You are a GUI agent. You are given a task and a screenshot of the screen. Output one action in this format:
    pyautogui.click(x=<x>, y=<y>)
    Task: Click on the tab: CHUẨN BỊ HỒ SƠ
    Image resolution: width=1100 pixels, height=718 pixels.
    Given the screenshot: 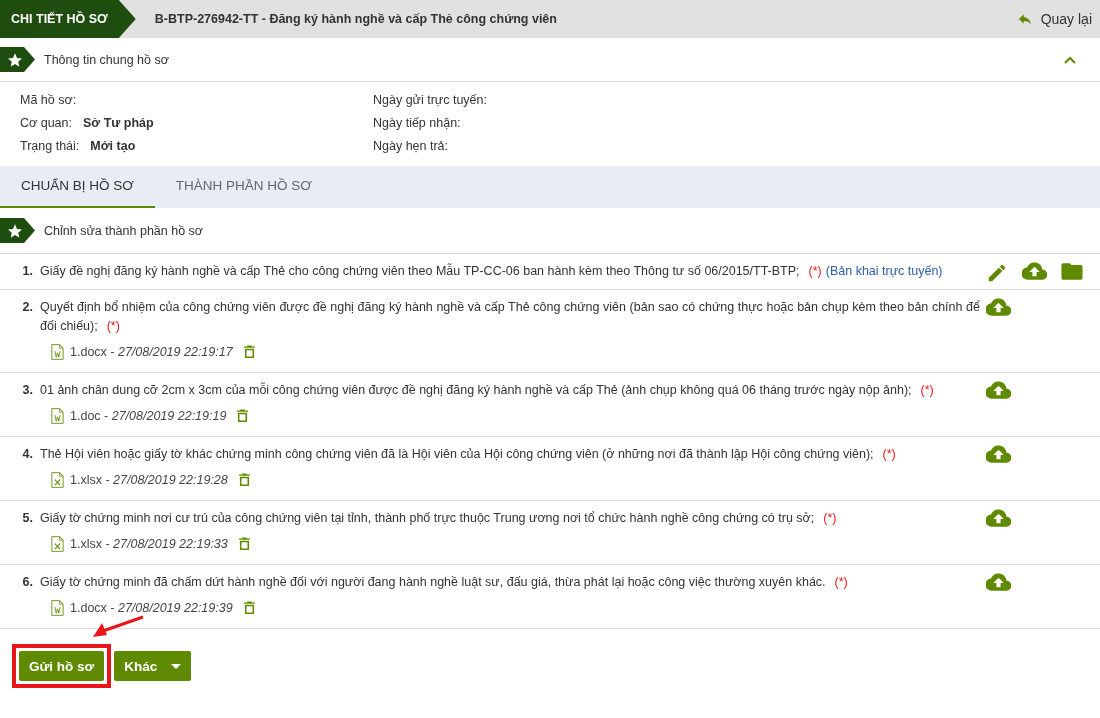 What is the action you would take?
    pyautogui.click(x=77, y=187)
    